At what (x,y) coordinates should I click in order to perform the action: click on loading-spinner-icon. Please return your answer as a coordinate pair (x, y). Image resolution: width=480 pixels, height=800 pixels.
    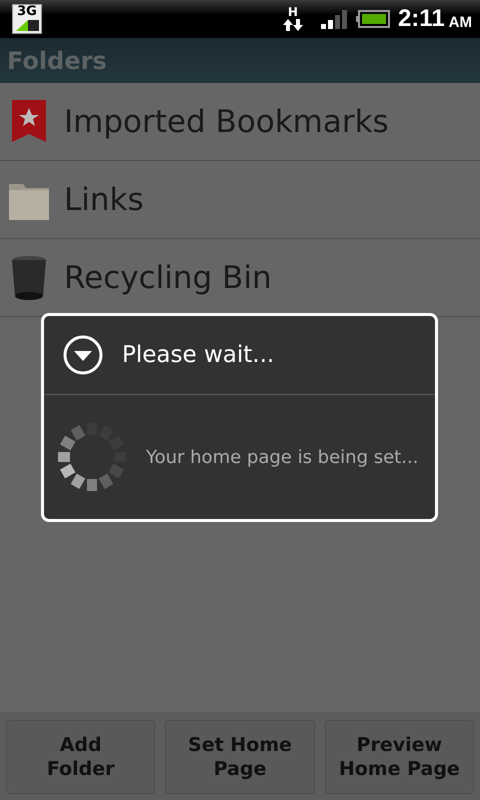
    Looking at the image, I should click on (92, 457).